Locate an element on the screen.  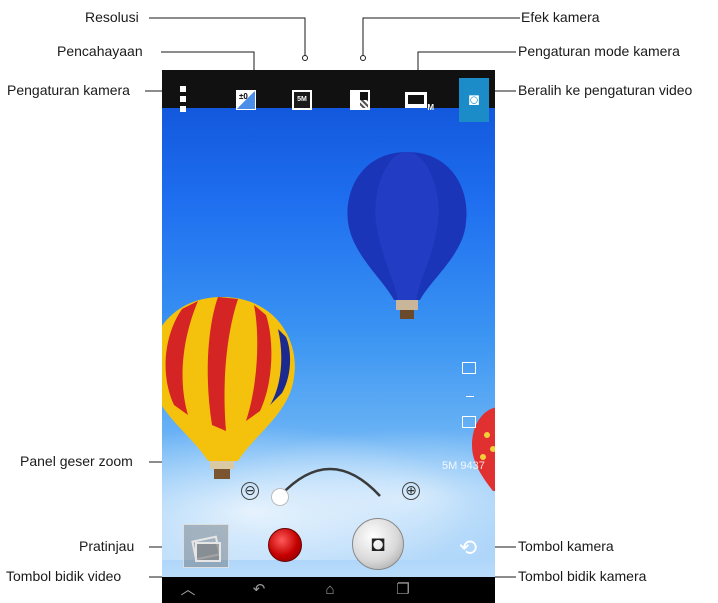
blue-balloon-image is located at coordinates (407, 235).